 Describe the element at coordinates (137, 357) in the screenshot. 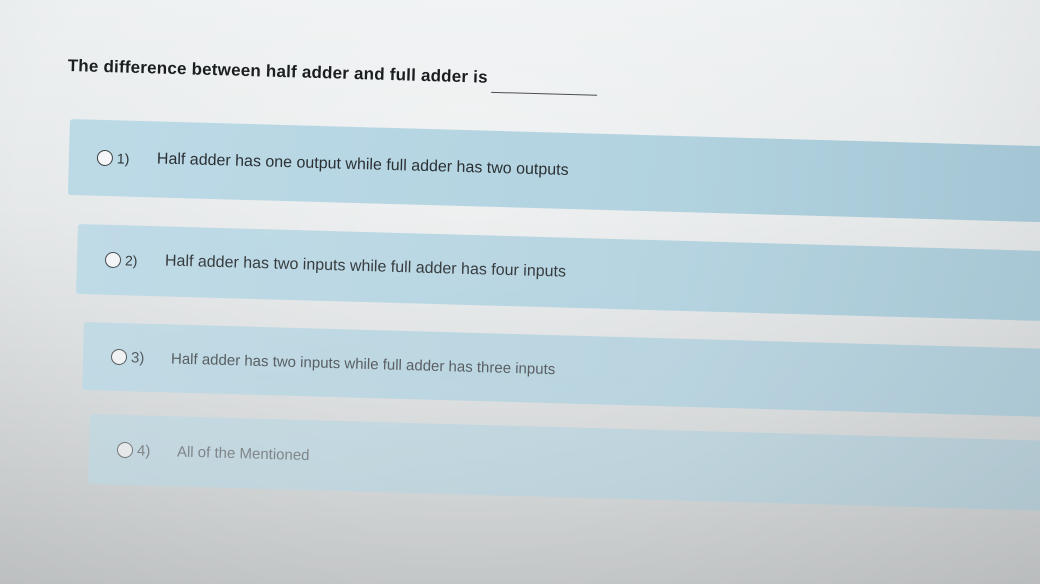

I see `option-number: 3)` at that location.